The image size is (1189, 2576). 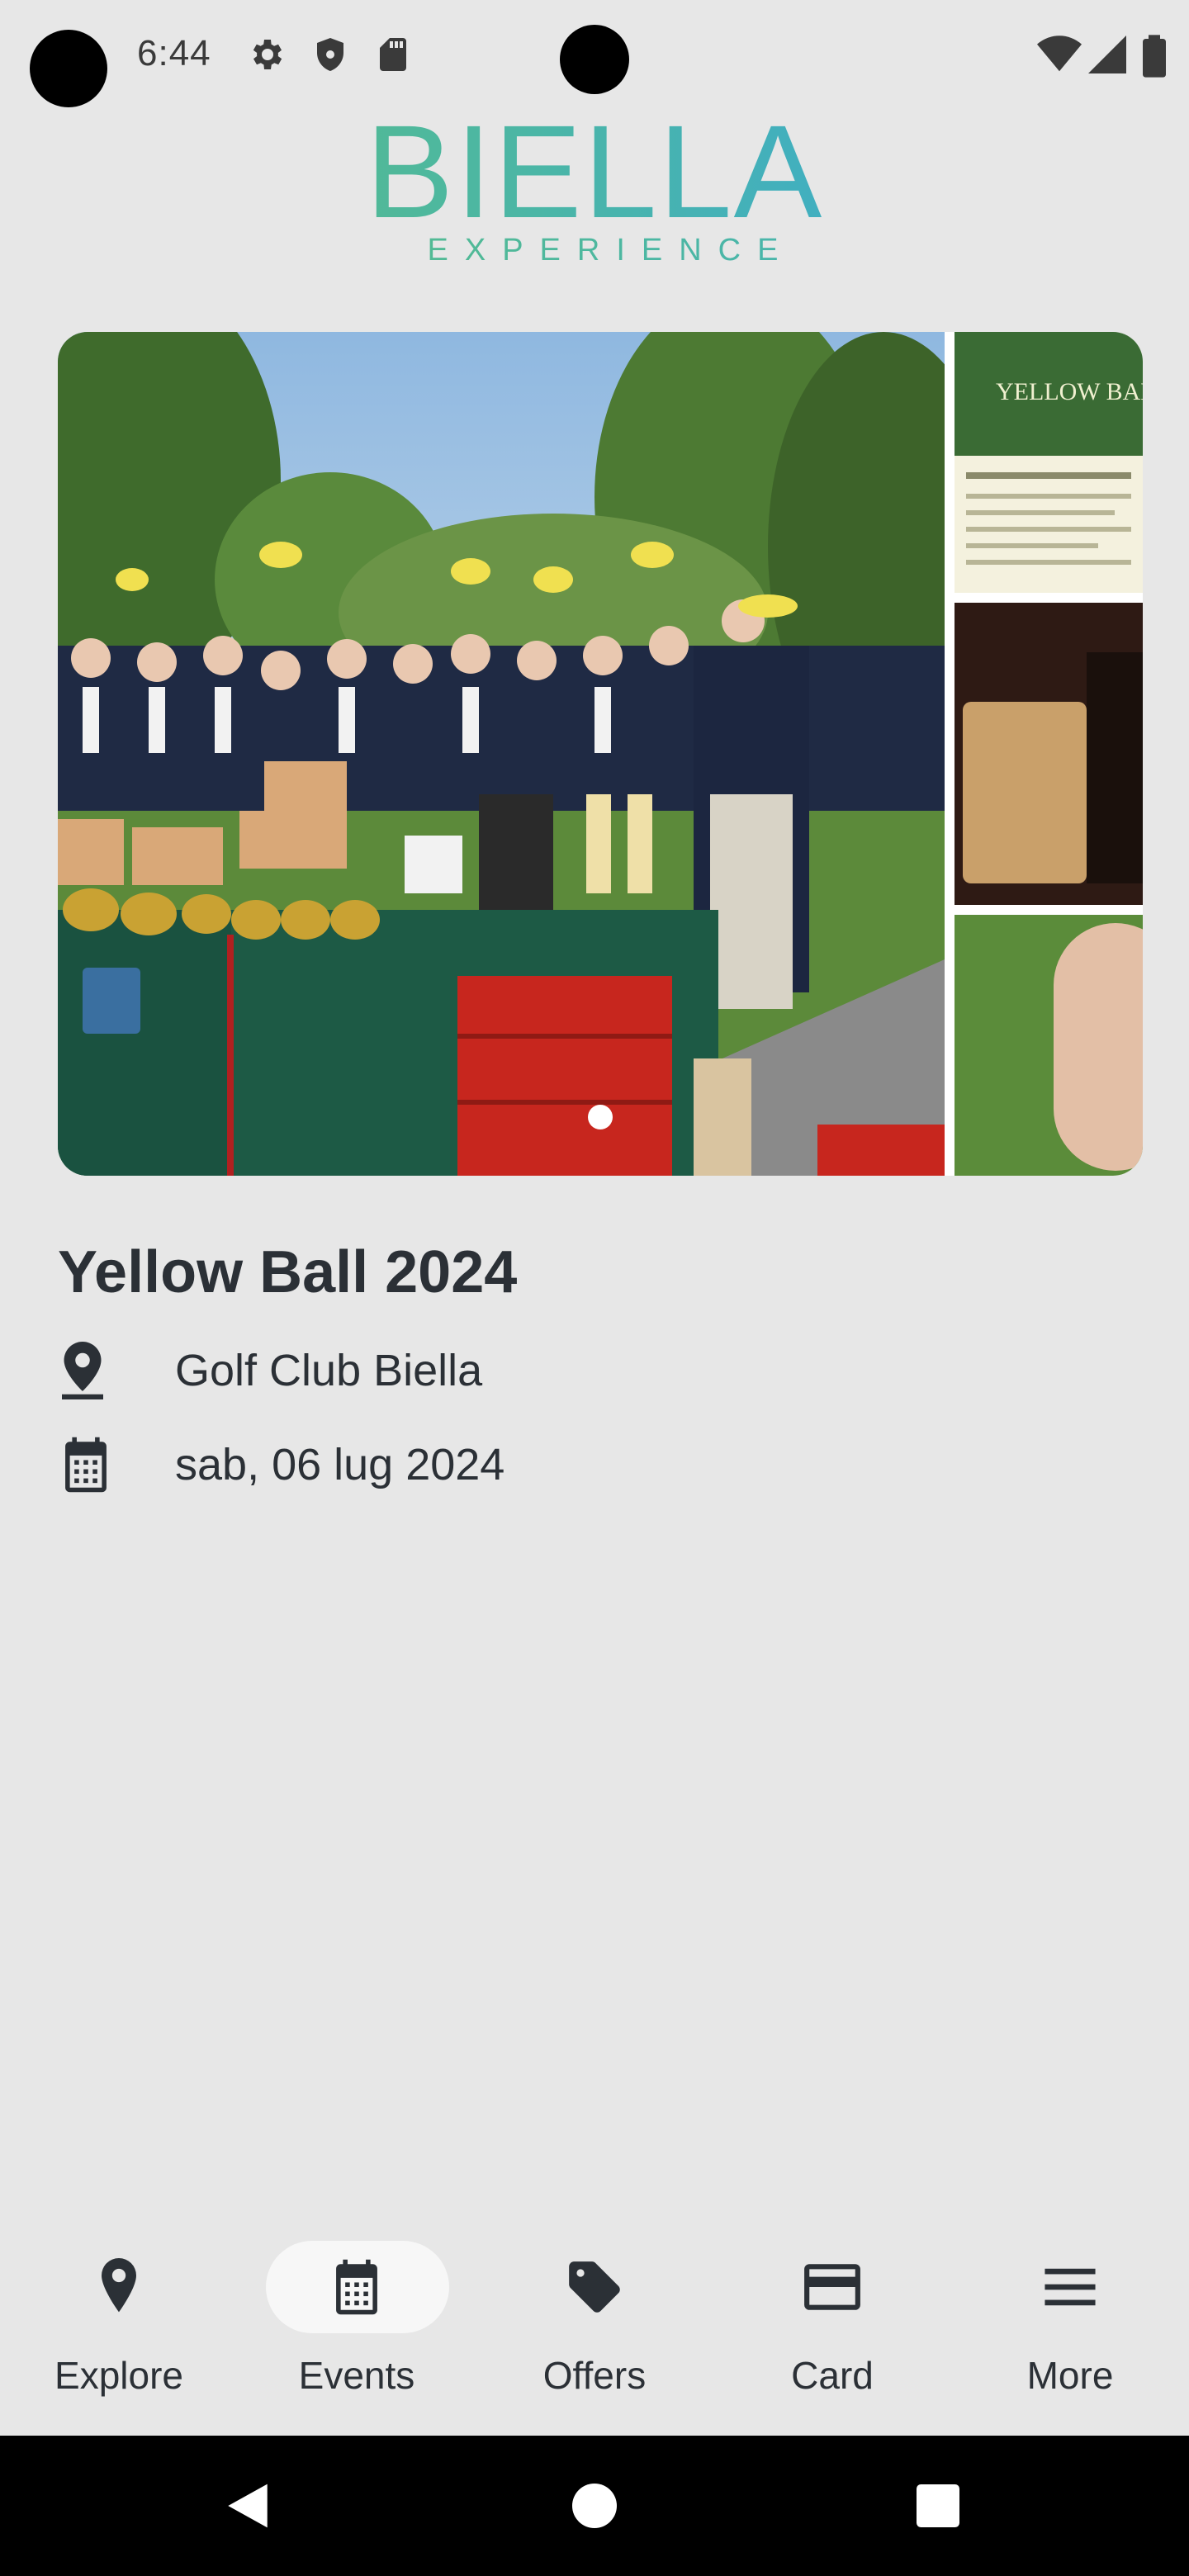 What do you see at coordinates (266, 56) in the screenshot?
I see `gear-icon` at bounding box center [266, 56].